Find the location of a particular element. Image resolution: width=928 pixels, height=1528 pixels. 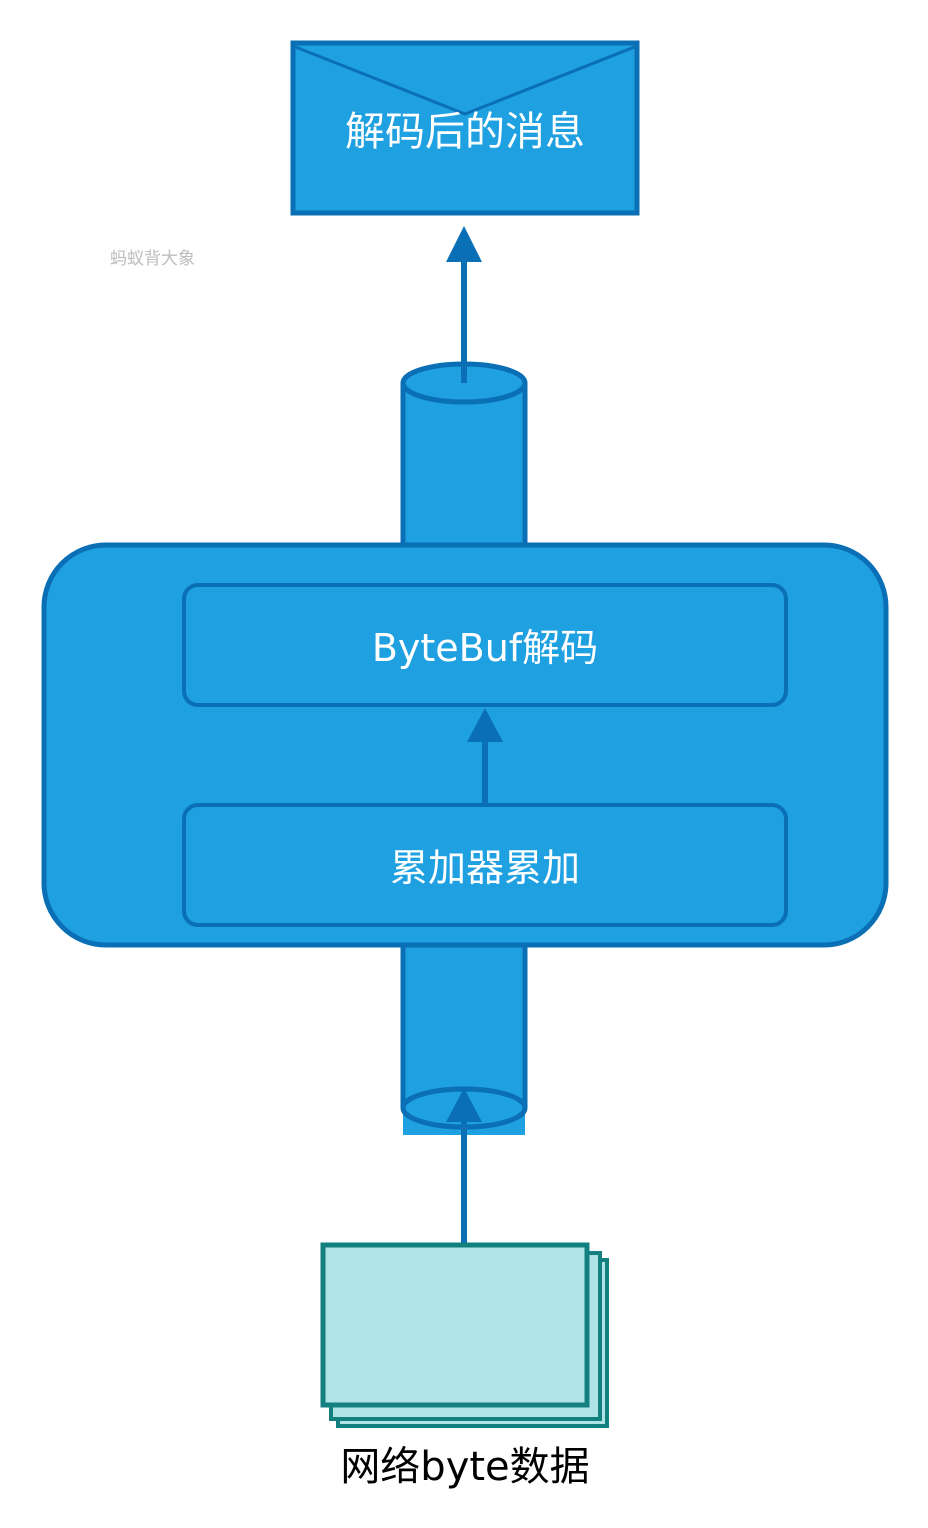

decoded-message-node: 解码后的消息 is located at coordinates (465, 128).